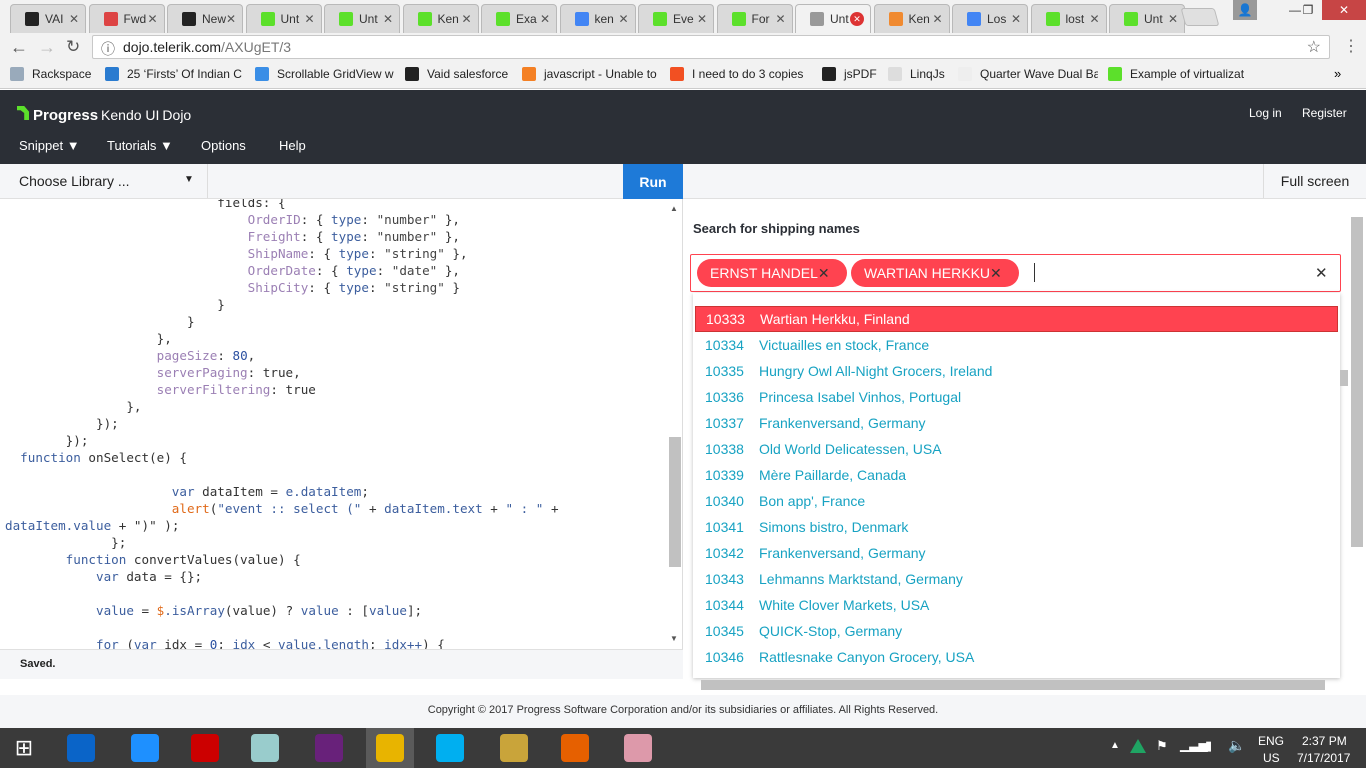 The height and width of the screenshot is (768, 1366). I want to click on action-center-icon: ⚑, so click(1162, 746).